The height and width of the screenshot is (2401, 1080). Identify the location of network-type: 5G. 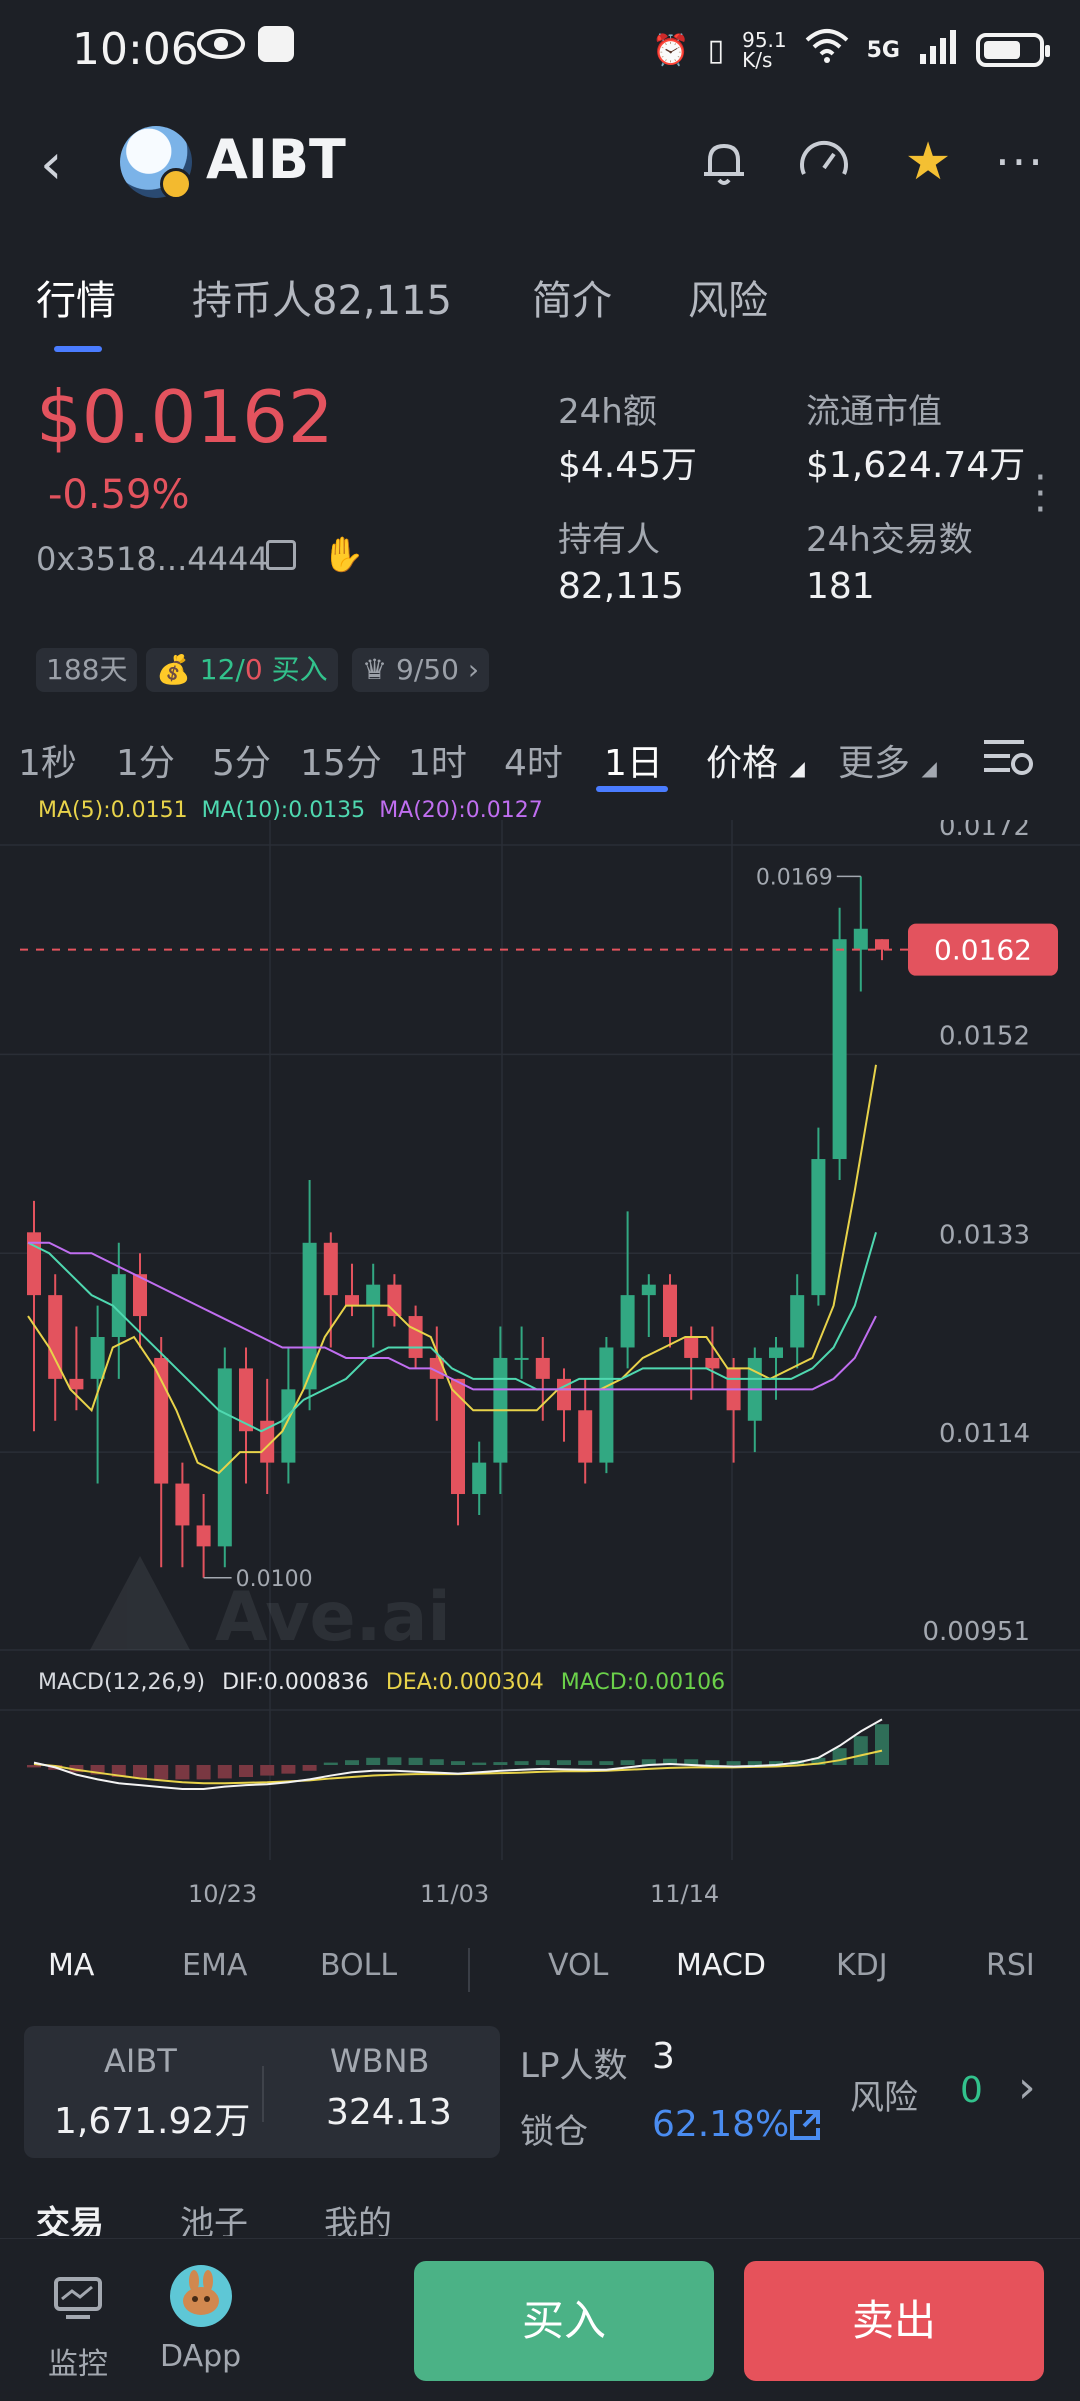
(883, 50).